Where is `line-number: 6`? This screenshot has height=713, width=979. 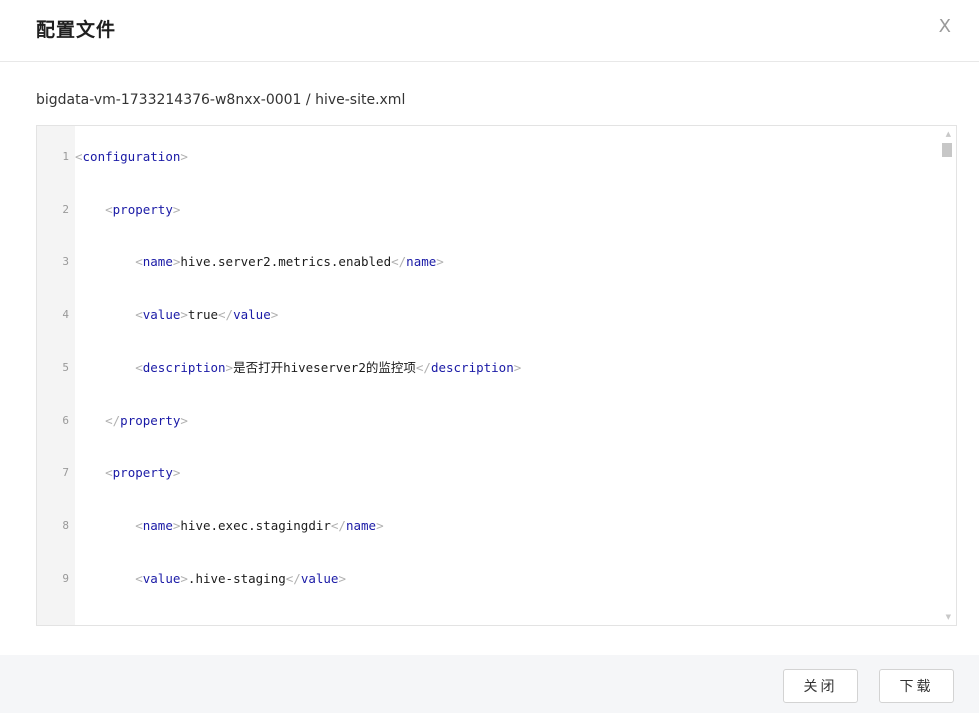 line-number: 6 is located at coordinates (65, 420).